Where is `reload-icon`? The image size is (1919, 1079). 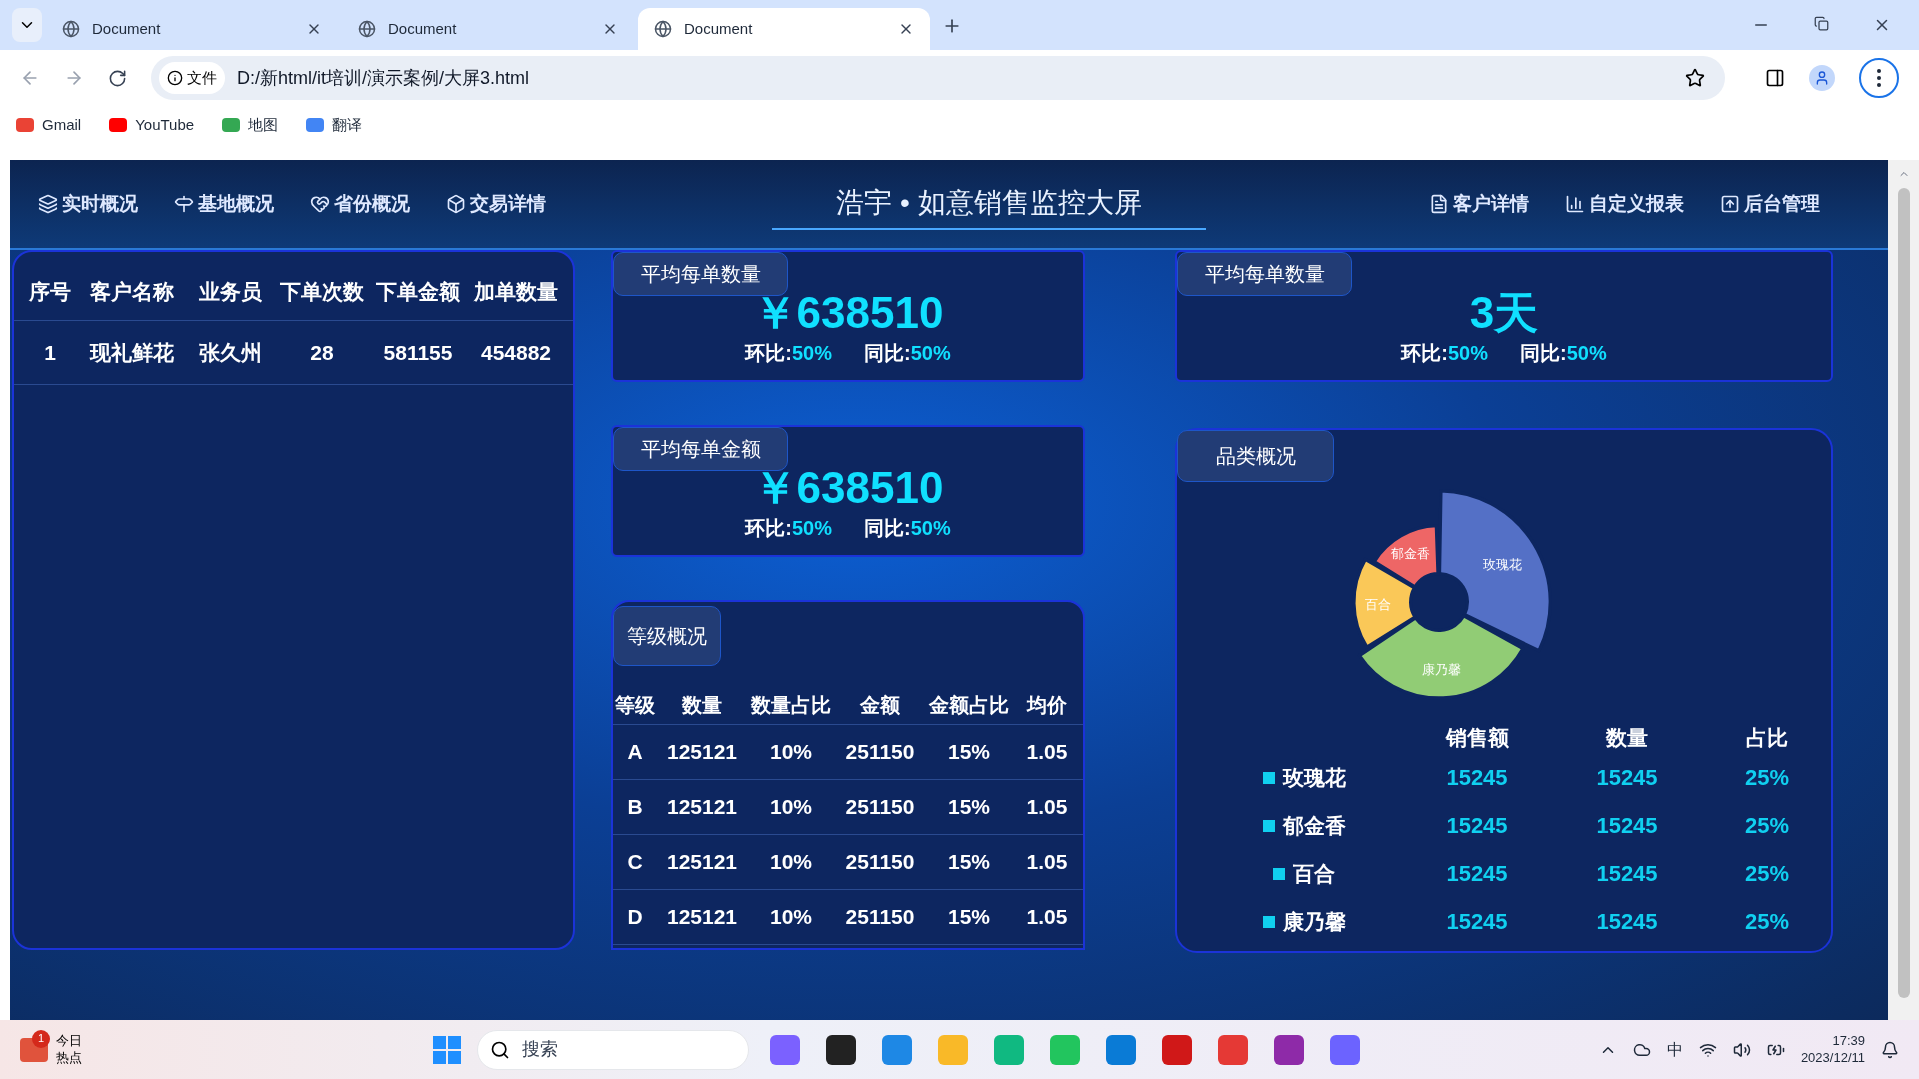 reload-icon is located at coordinates (117, 78).